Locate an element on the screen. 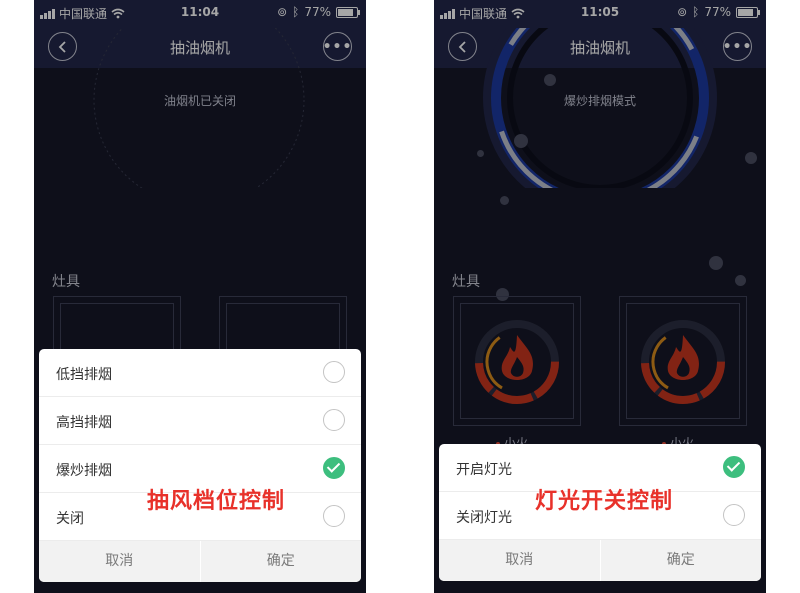  option-label: 关闭 is located at coordinates (70, 519).